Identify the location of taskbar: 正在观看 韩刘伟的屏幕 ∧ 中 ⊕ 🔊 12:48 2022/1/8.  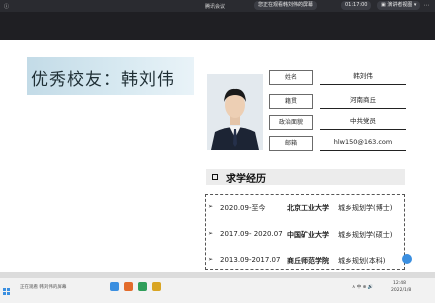
(217, 287).